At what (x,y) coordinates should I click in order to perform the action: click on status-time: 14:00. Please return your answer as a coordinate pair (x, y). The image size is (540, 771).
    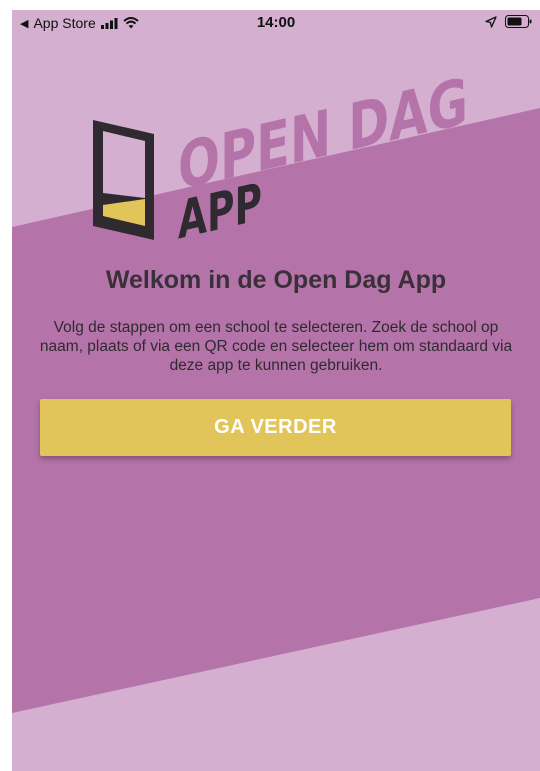
    Looking at the image, I should click on (276, 22).